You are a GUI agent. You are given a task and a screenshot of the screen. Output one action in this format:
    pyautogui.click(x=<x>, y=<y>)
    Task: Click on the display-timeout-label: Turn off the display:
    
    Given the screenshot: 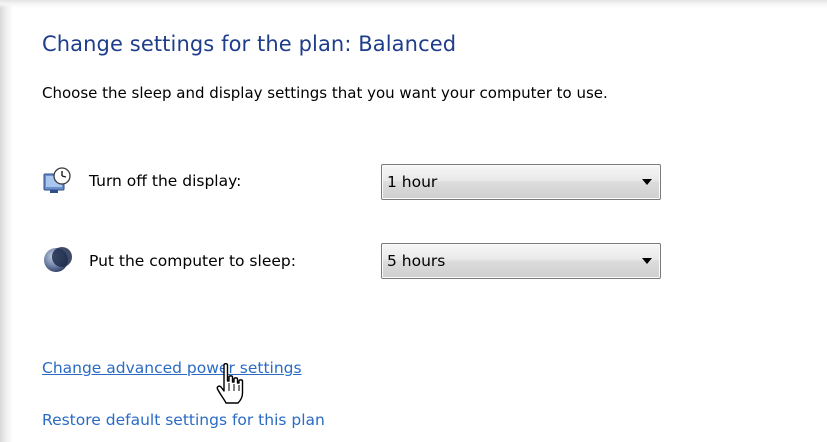 What is the action you would take?
    pyautogui.click(x=165, y=181)
    